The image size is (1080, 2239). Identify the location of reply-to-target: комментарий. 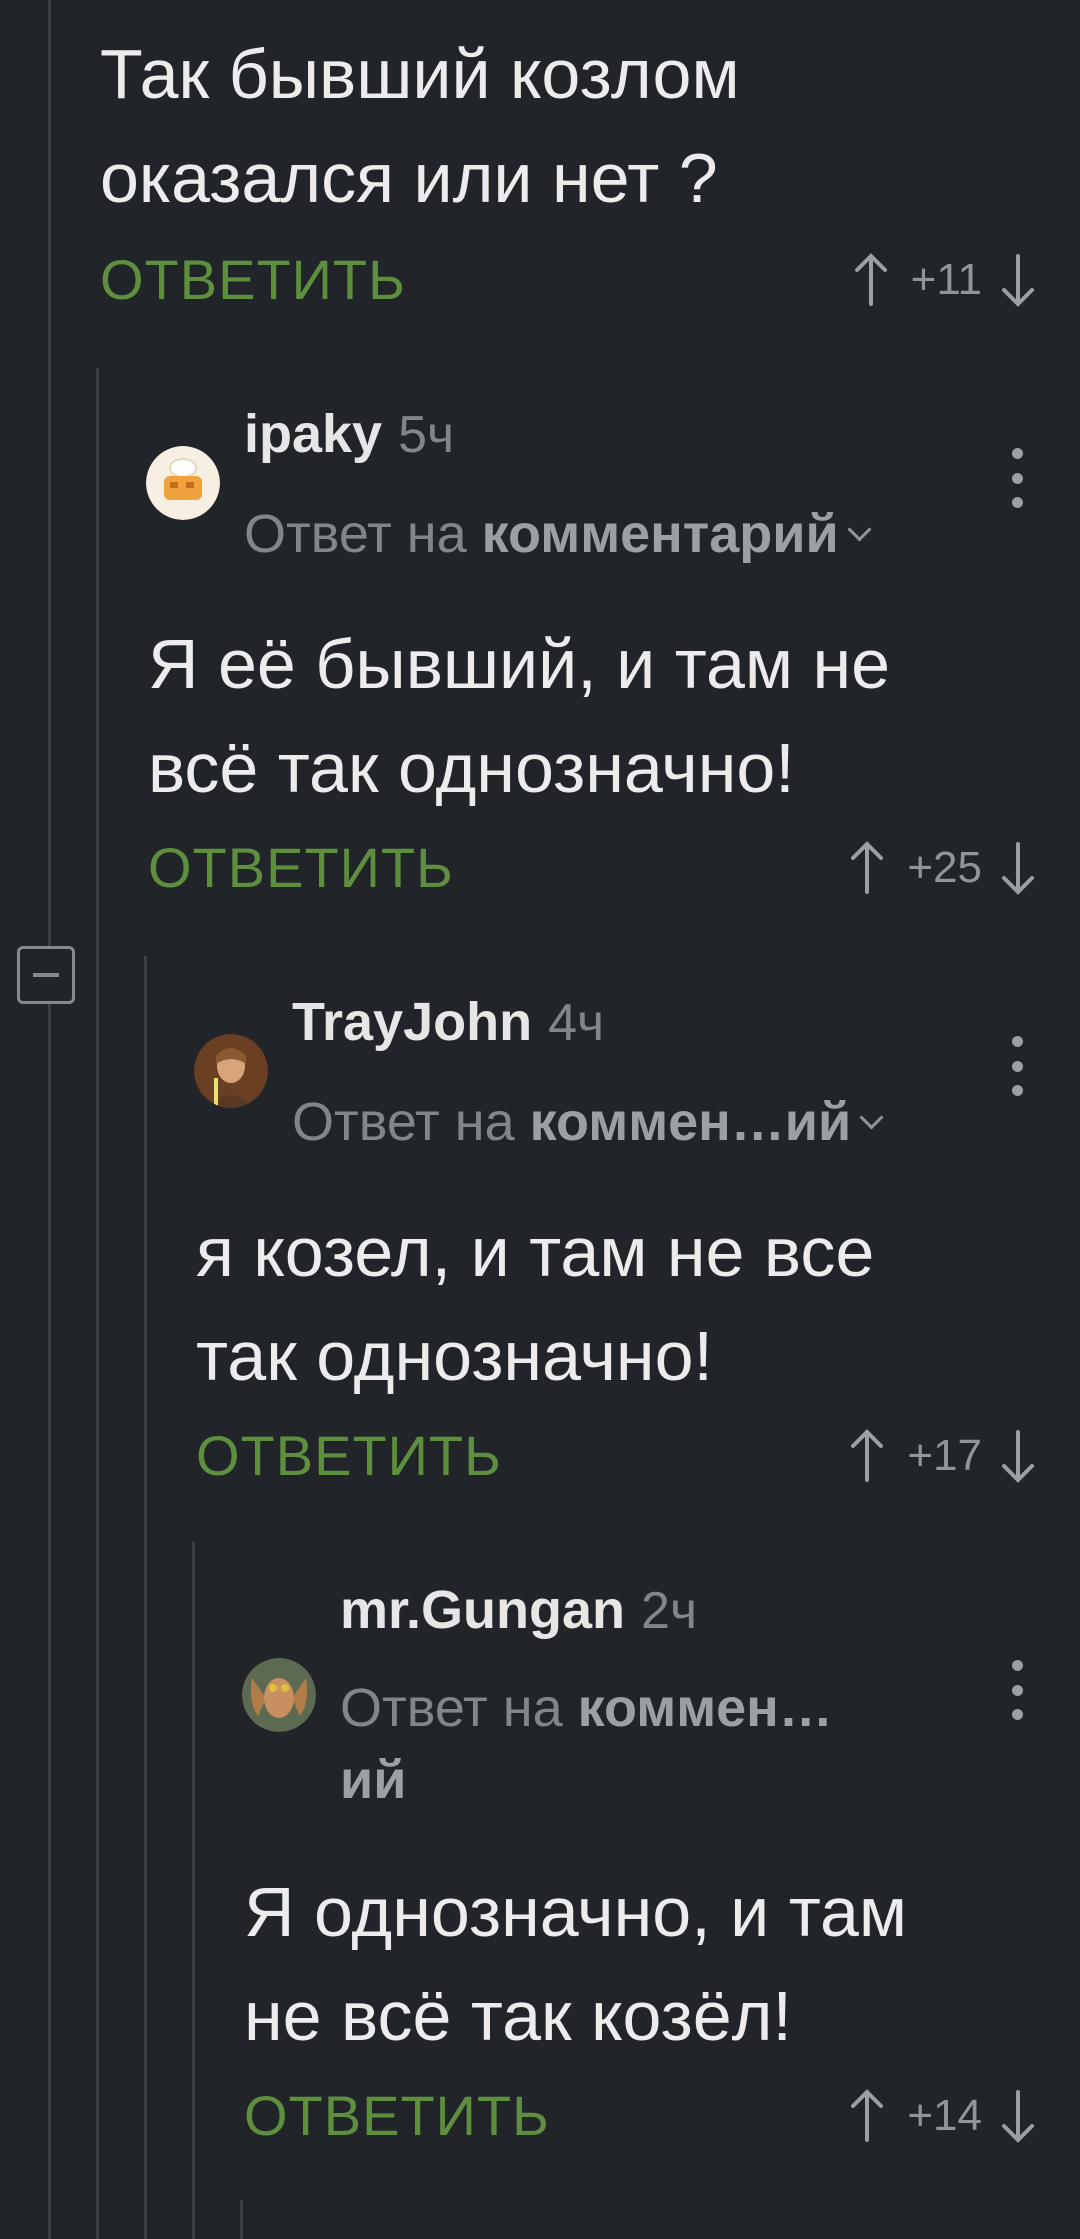
(660, 534).